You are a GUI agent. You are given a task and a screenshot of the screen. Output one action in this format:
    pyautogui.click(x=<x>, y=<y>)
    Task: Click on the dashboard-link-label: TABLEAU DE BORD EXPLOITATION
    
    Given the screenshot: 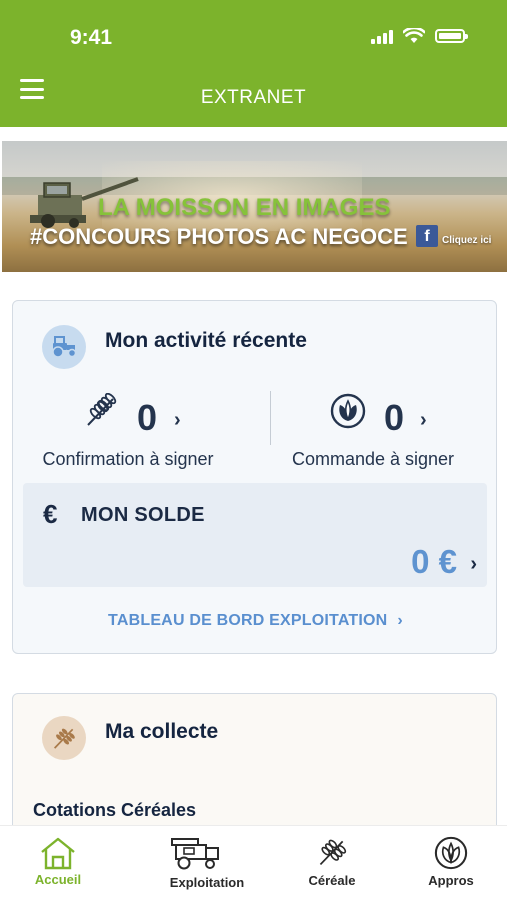 What is the action you would take?
    pyautogui.click(x=248, y=620)
    